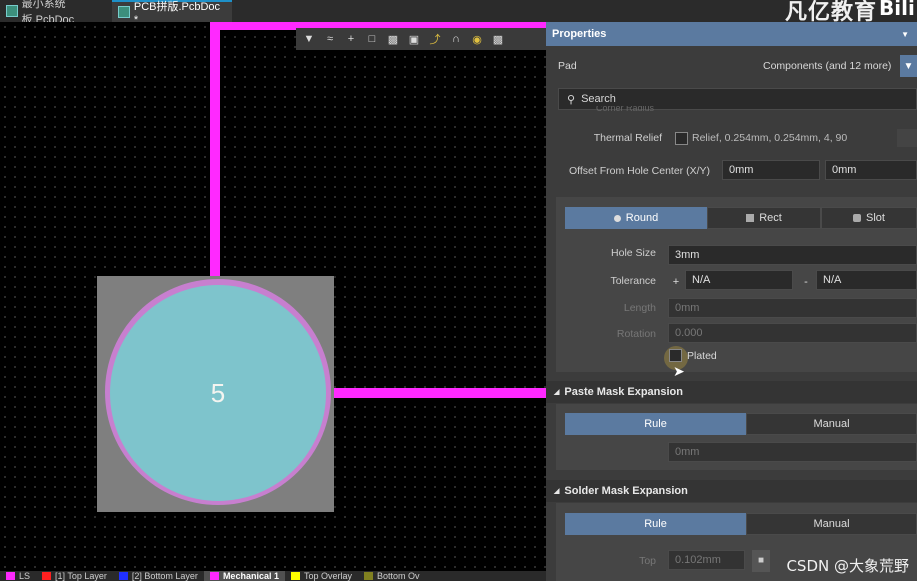  I want to click on search-icon: ⚲, so click(571, 99).